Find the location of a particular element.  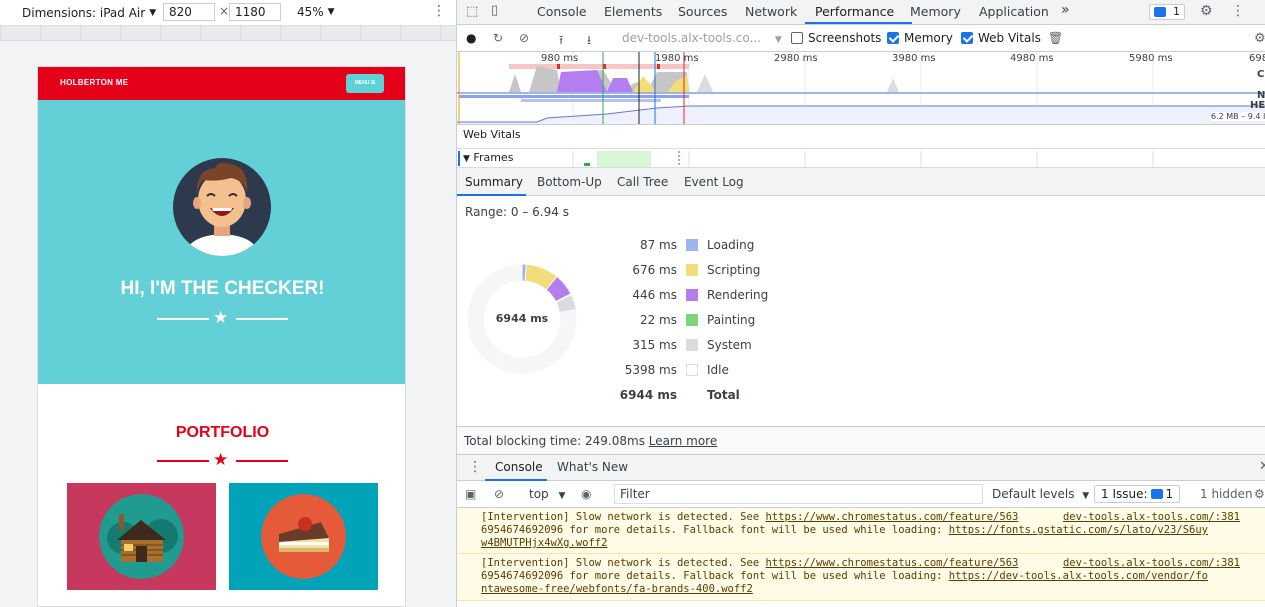

dimensions-select: Dimensions: iPad Air ▼ is located at coordinates (89, 13).